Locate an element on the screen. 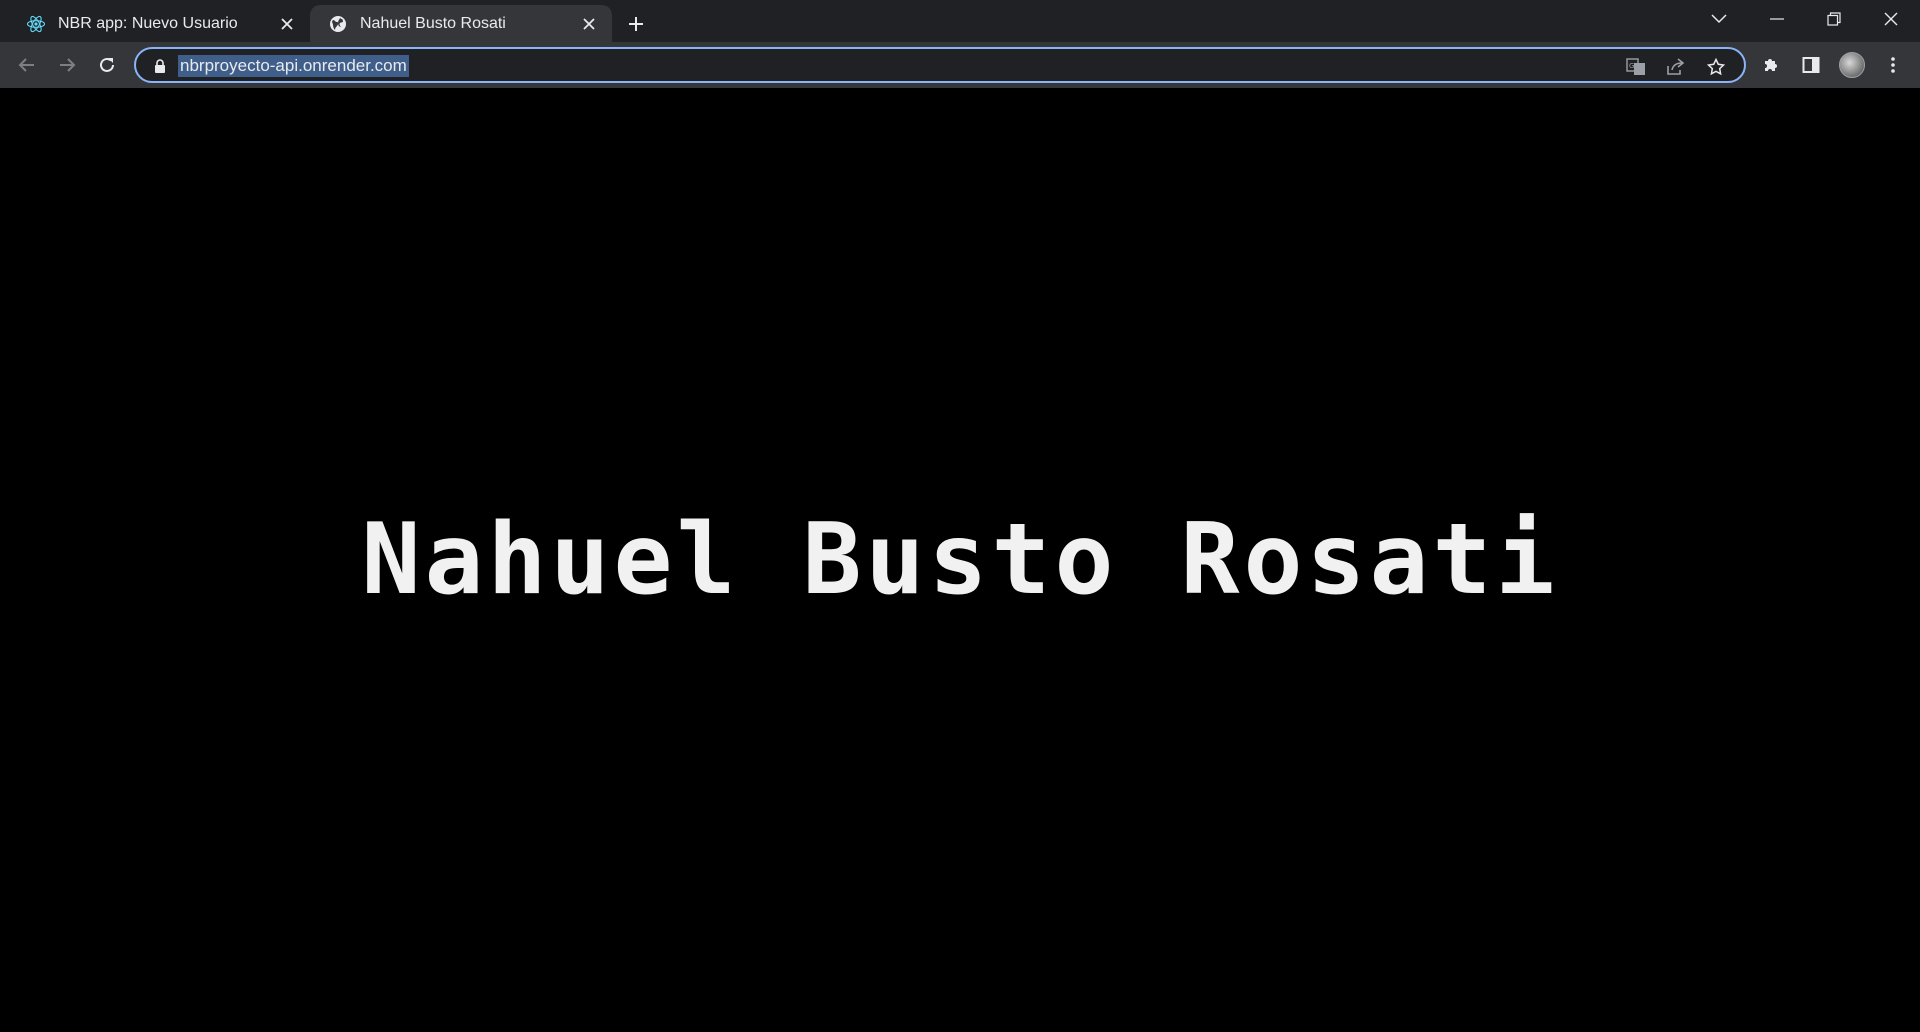 The height and width of the screenshot is (1032, 1920). tab-nbr-app: NBR app: Nuevo Usuario is located at coordinates (159, 23).